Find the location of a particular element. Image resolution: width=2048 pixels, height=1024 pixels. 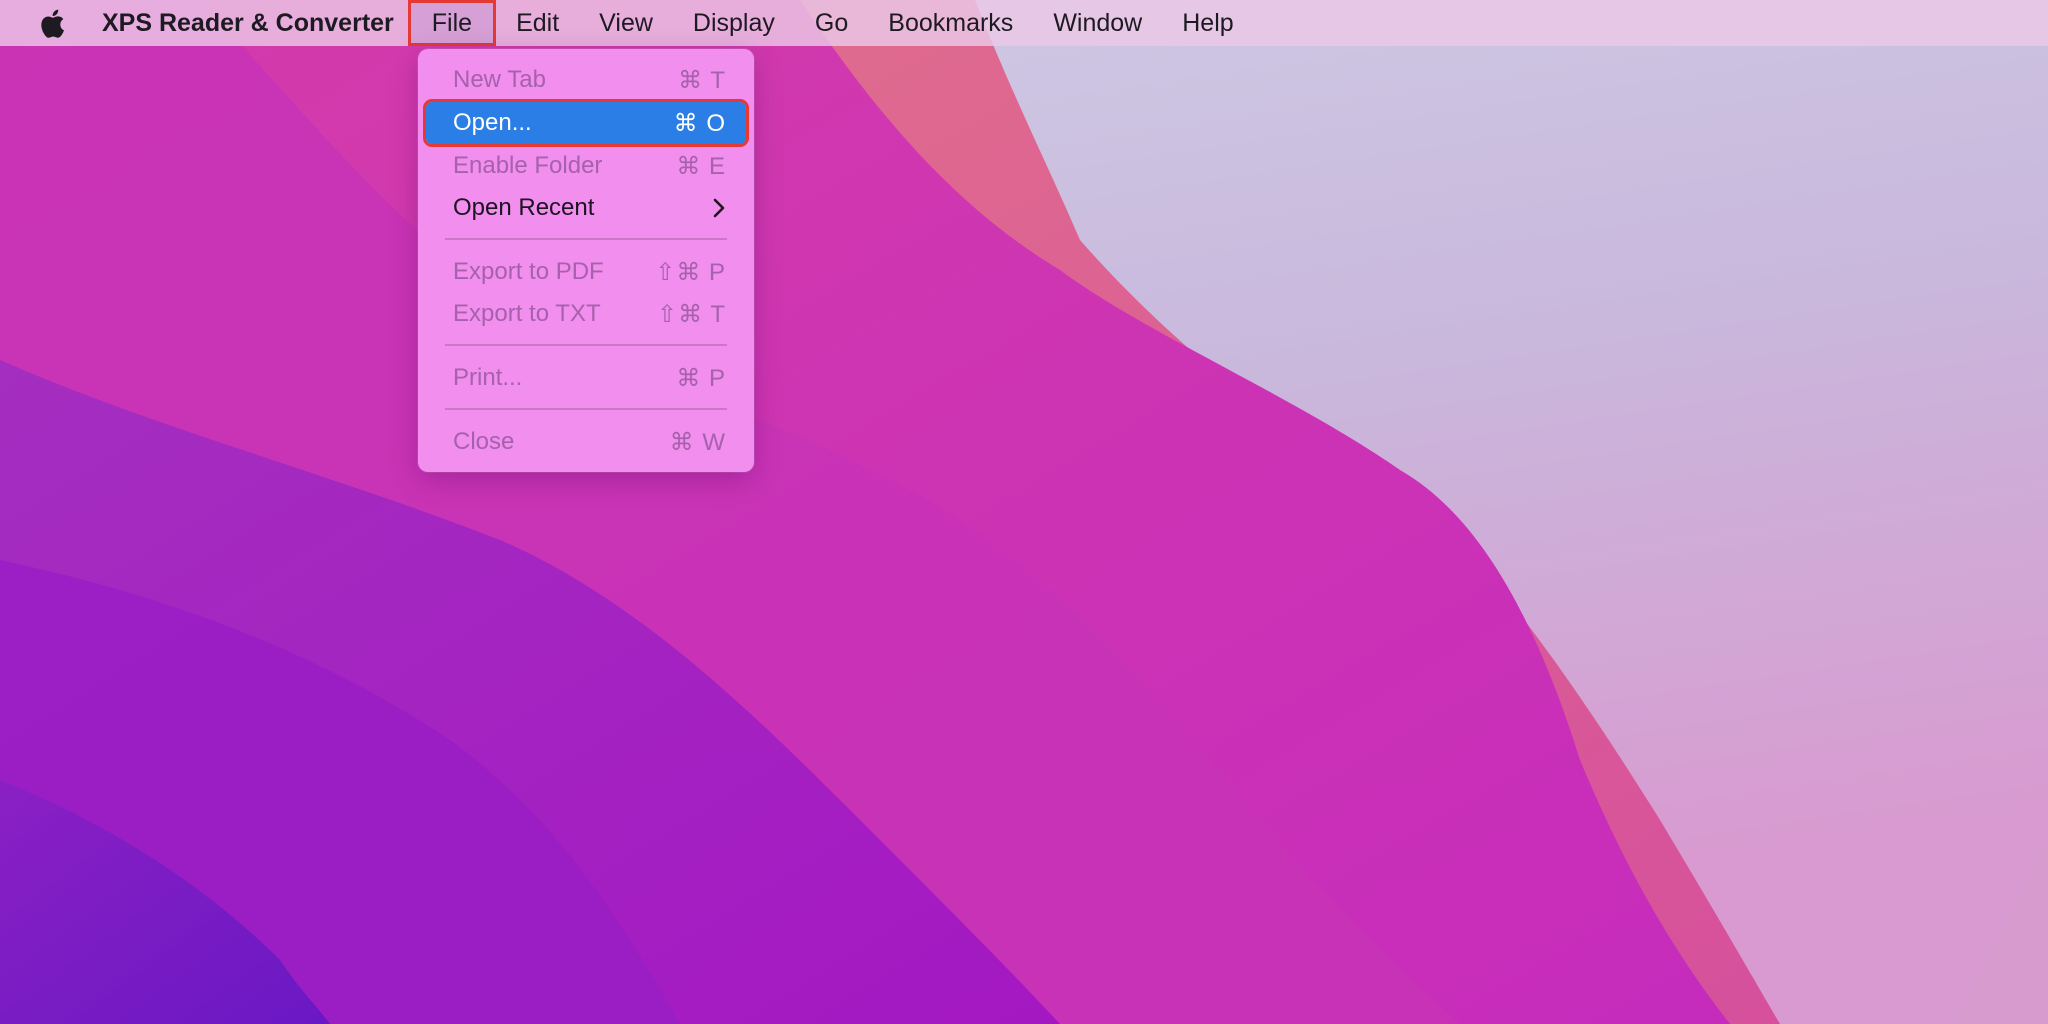

menu-item-label: Export to TXT is located at coordinates (527, 313).